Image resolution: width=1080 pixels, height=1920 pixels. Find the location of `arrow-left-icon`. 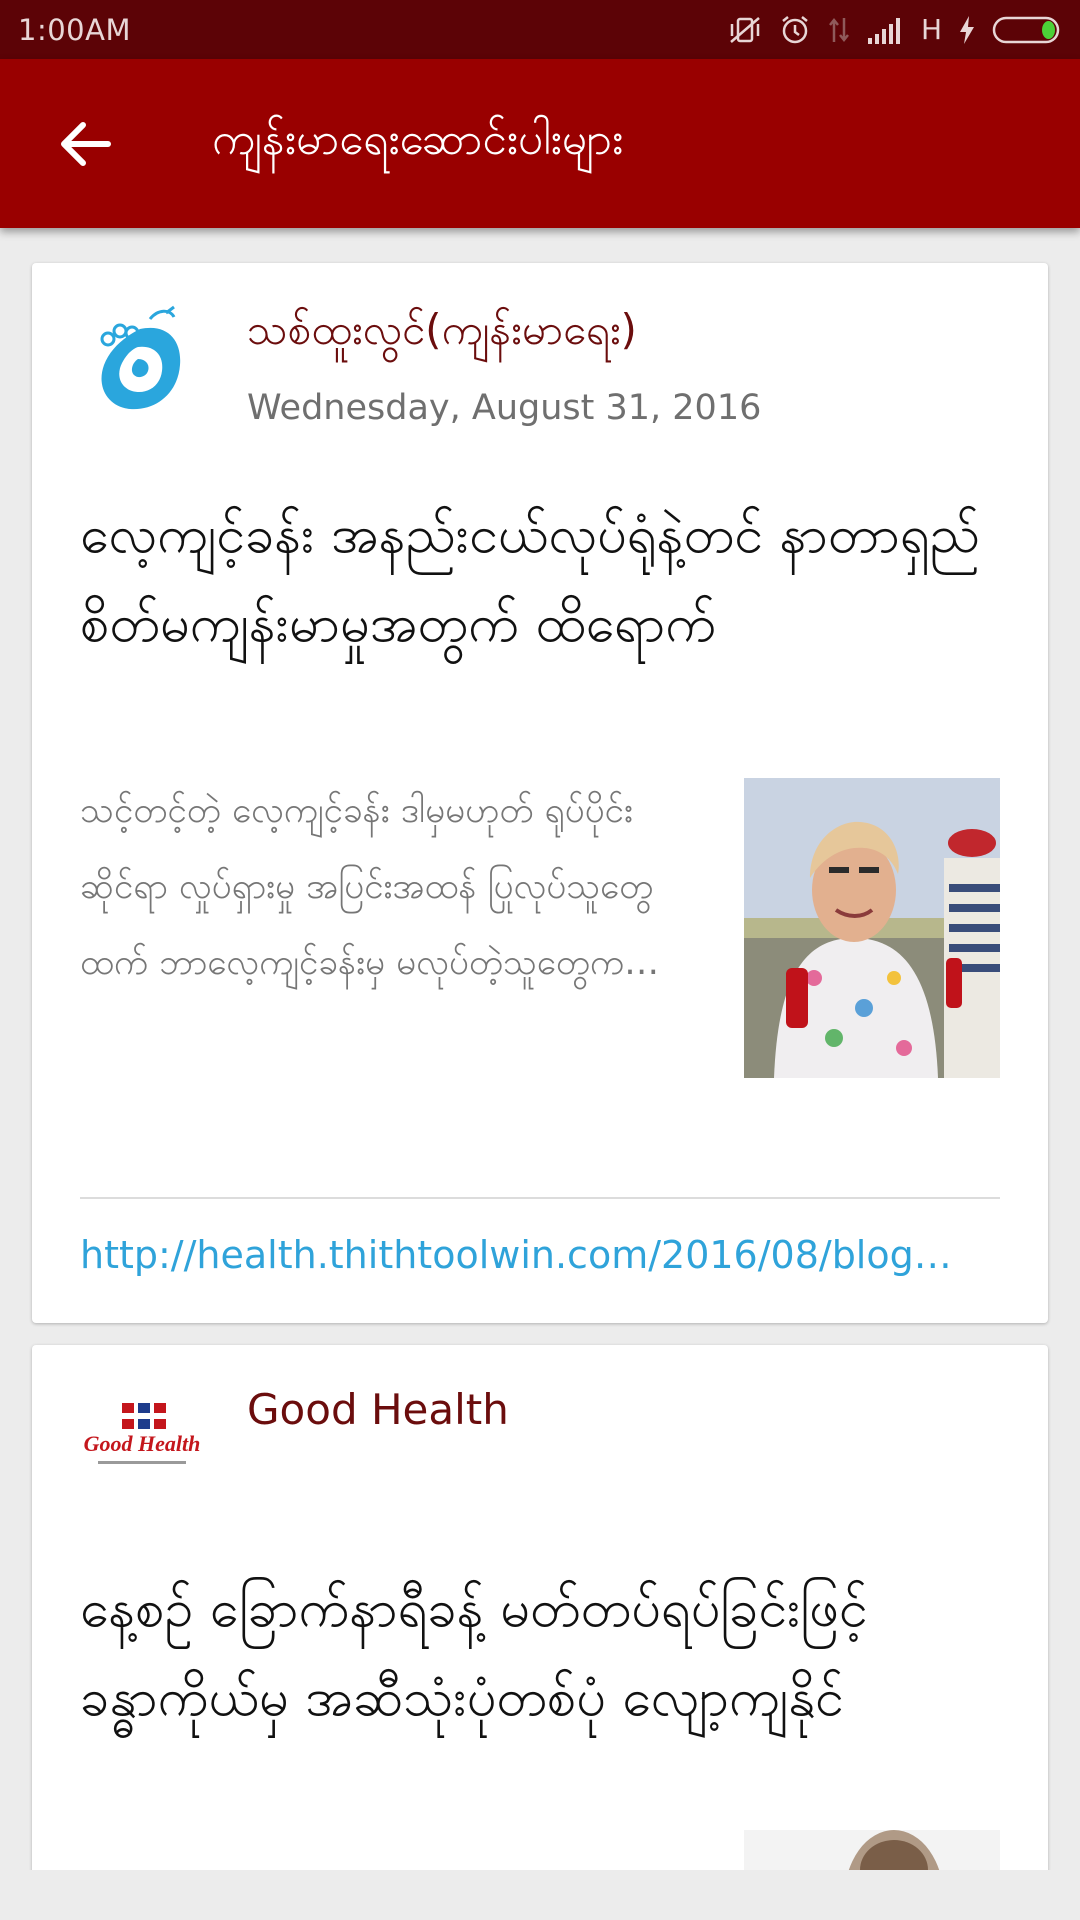

arrow-left-icon is located at coordinates (86, 143).